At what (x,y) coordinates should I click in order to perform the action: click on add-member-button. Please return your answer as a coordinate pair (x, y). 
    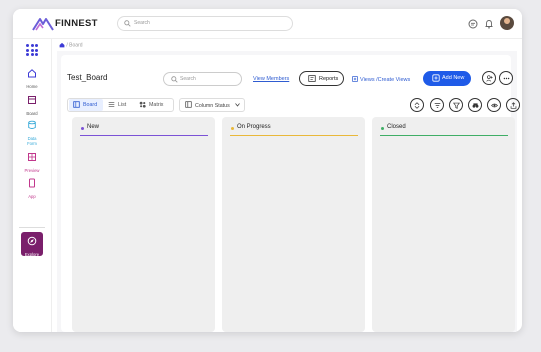
    Looking at the image, I should click on (489, 78).